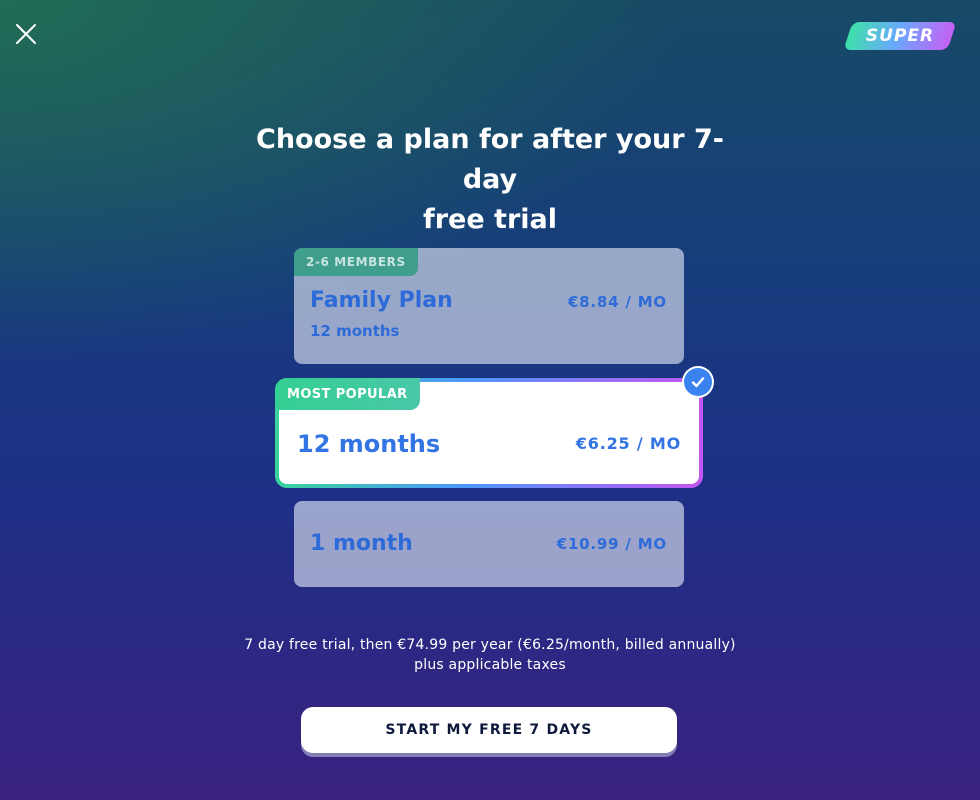 Image resolution: width=980 pixels, height=800 pixels. I want to click on plan-card-monthly: 1 month €10.99 / MO, so click(489, 544).